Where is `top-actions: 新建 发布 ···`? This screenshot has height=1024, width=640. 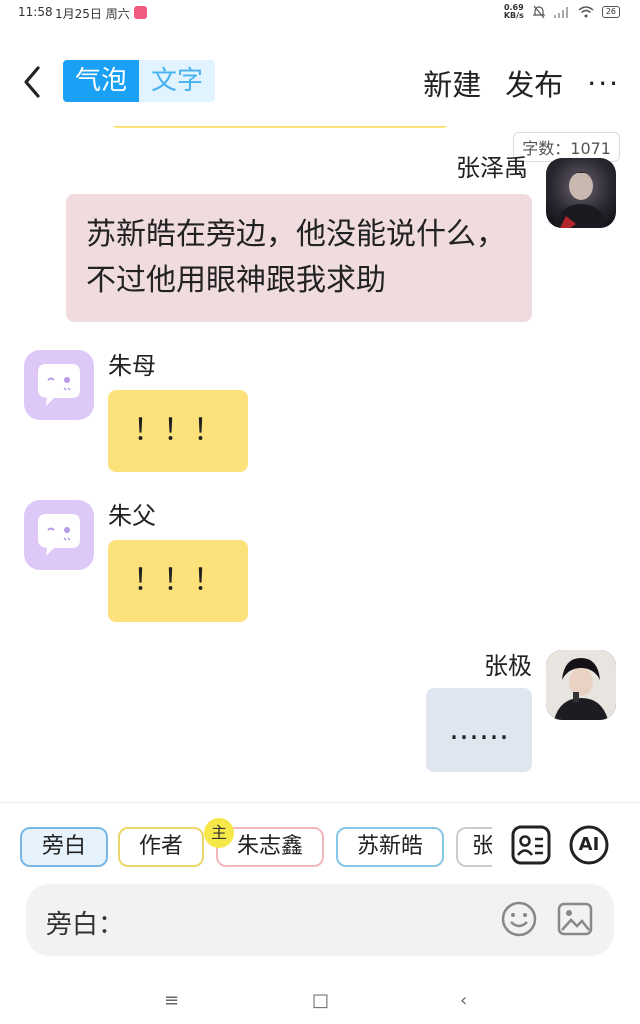 top-actions: 新建 发布 ··· is located at coordinates (521, 83).